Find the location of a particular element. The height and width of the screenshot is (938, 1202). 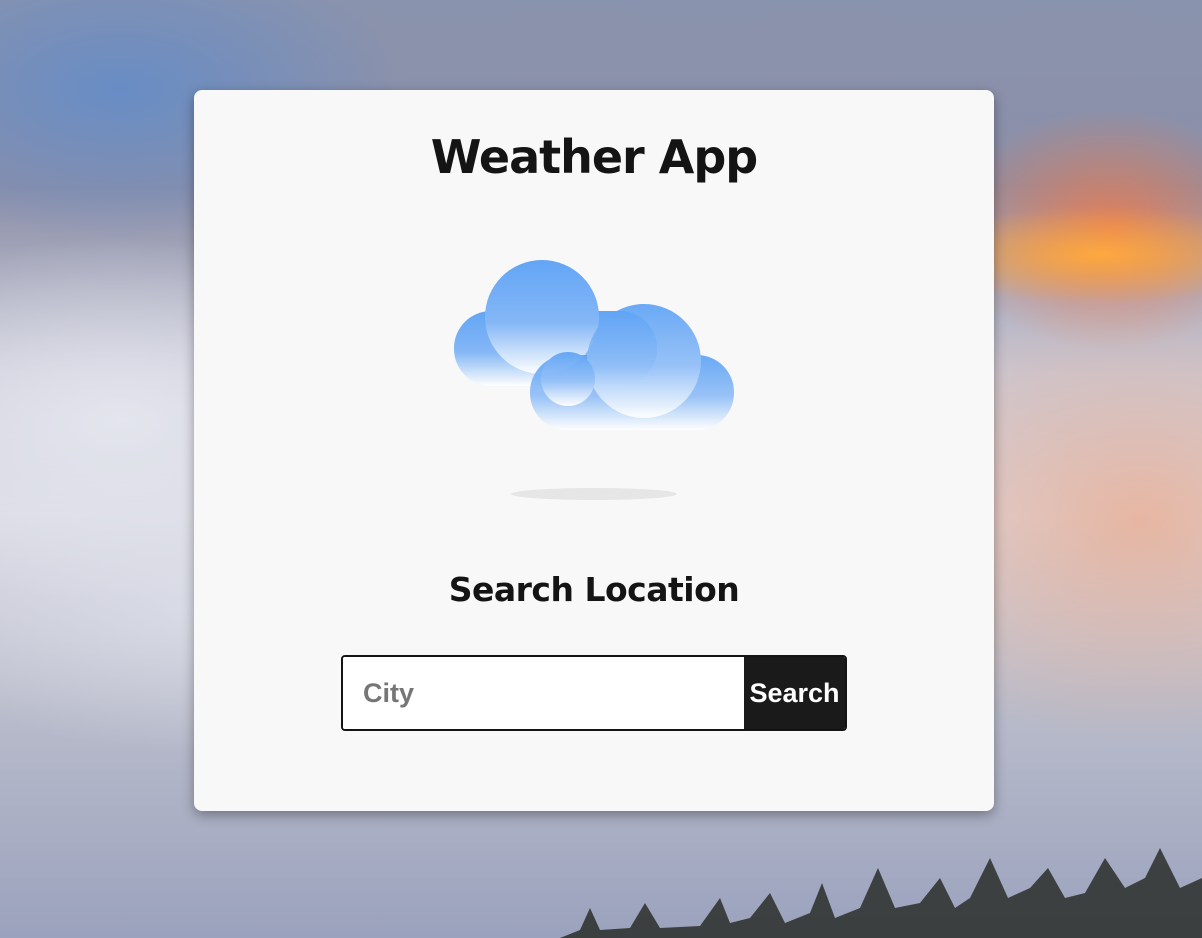

icon-shadow is located at coordinates (594, 494).